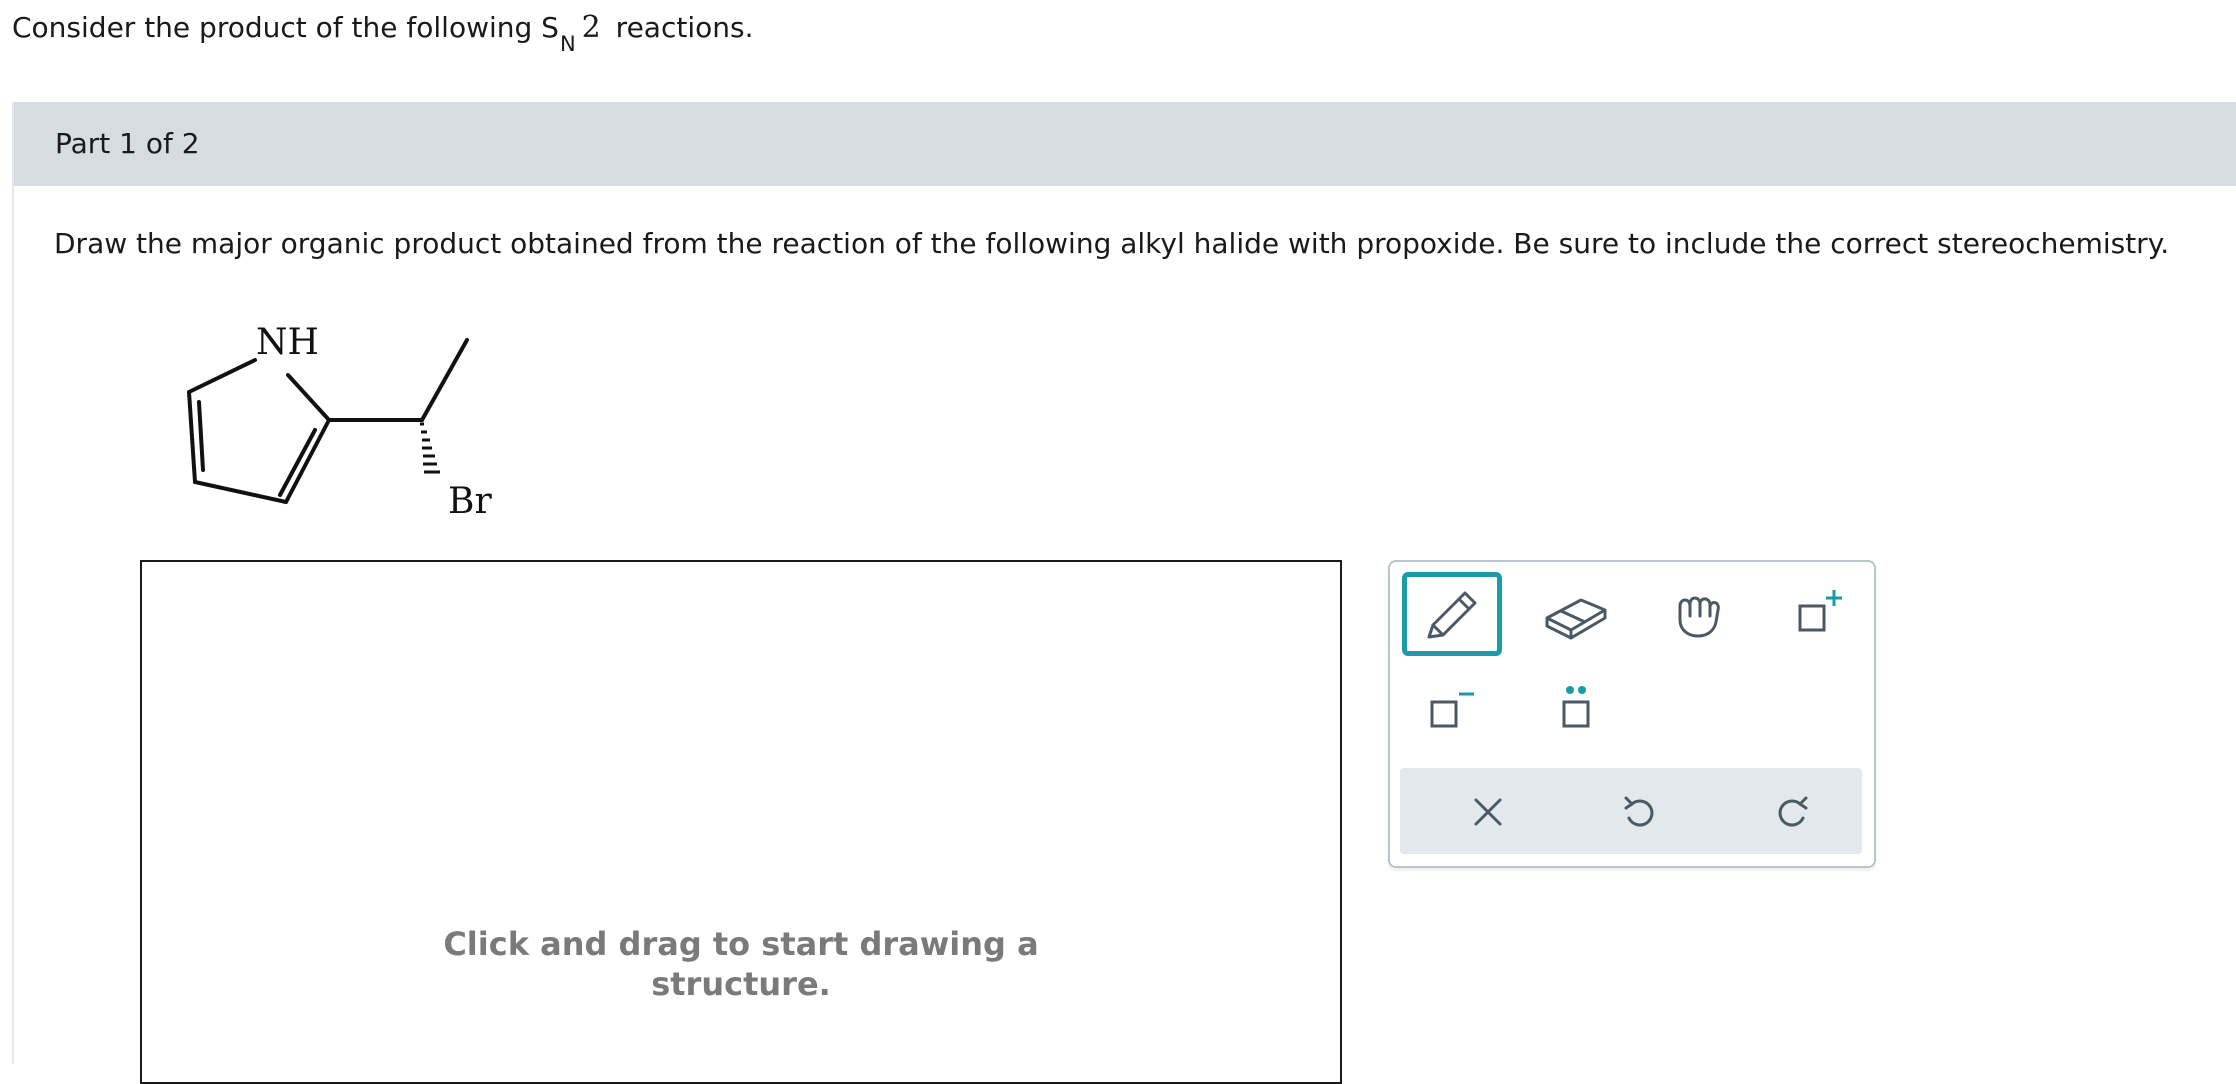  Describe the element at coordinates (741, 984) in the screenshot. I see `canvas-hint-line2: structure.` at that location.